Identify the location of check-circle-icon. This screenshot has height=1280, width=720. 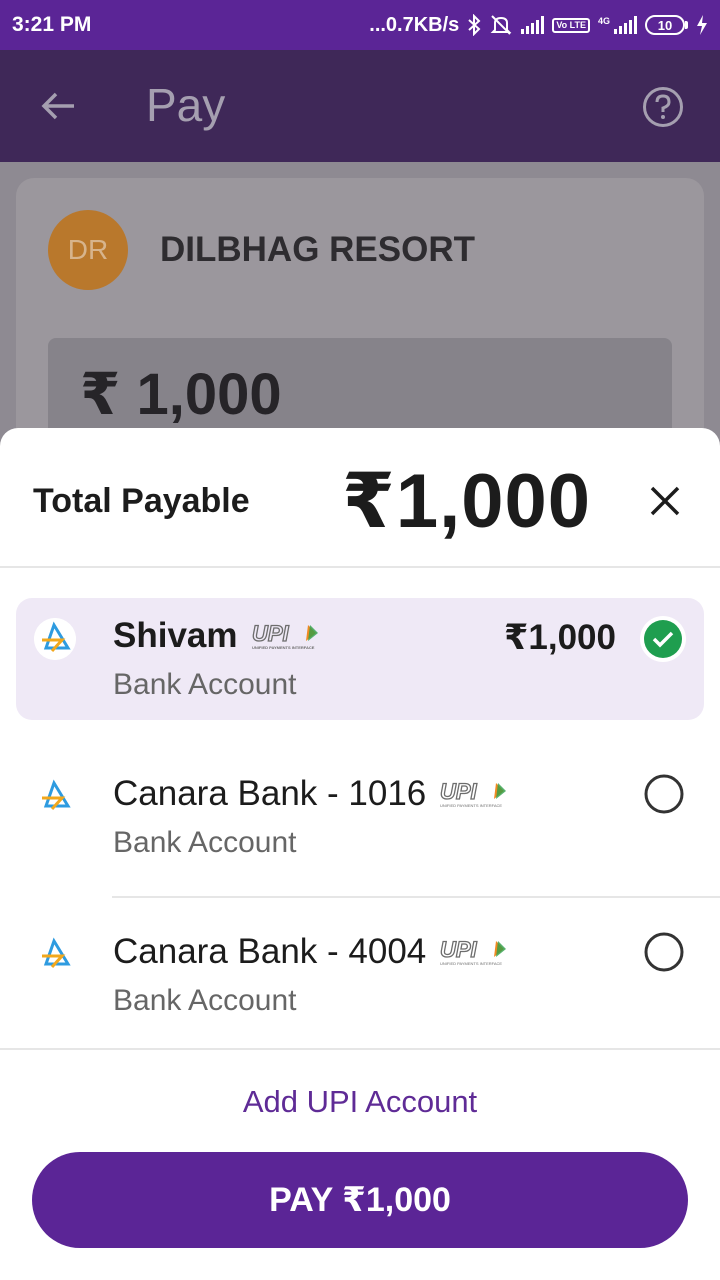
(663, 639).